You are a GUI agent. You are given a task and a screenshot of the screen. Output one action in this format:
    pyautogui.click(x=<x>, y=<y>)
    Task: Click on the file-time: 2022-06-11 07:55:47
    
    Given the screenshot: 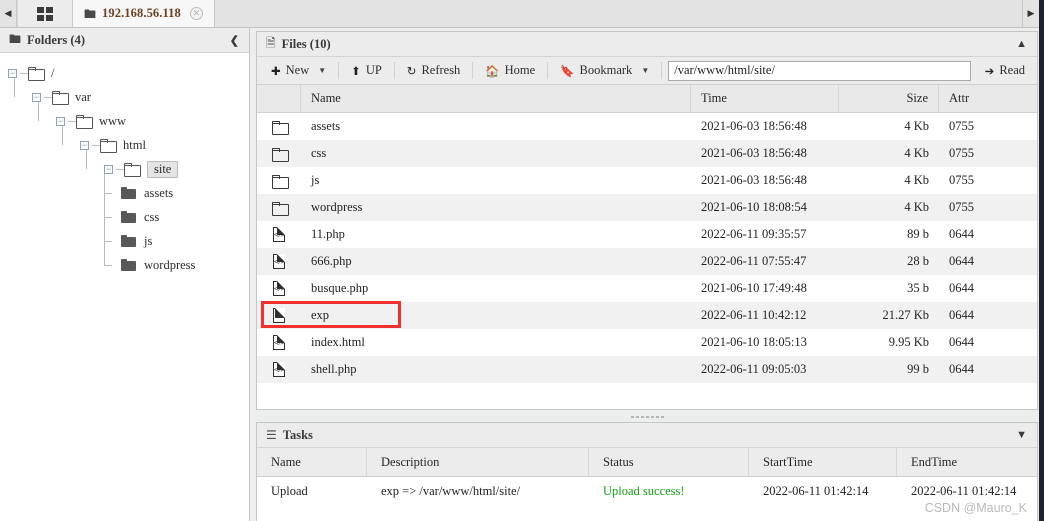 What is the action you would take?
    pyautogui.click(x=754, y=261)
    